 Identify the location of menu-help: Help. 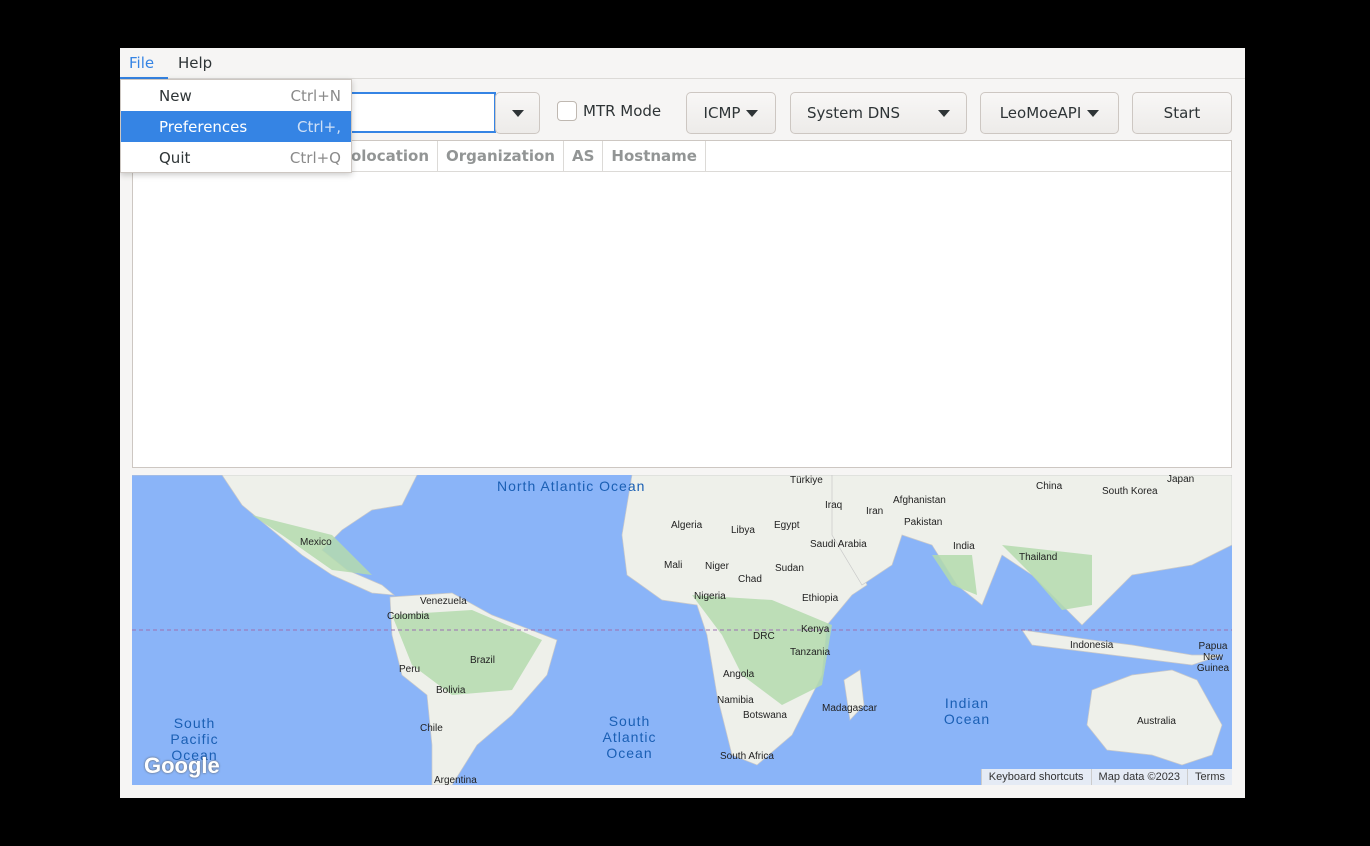
(195, 63).